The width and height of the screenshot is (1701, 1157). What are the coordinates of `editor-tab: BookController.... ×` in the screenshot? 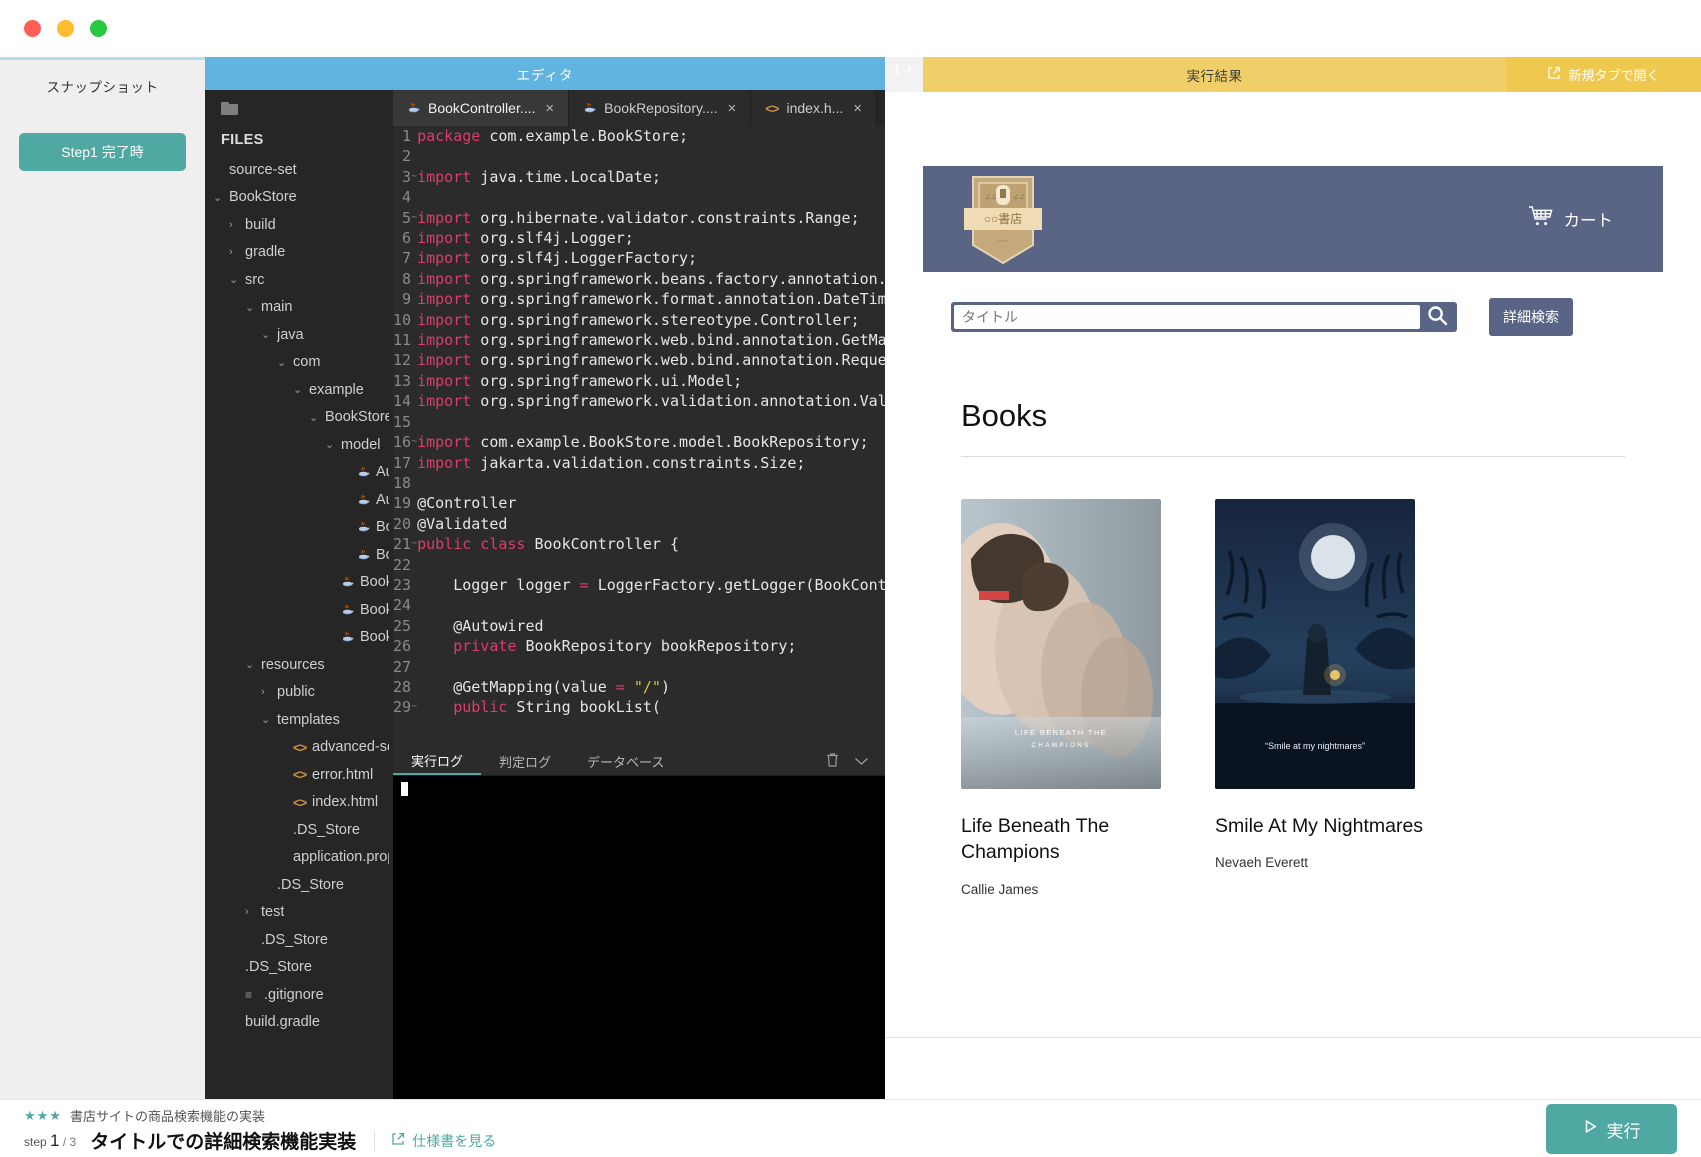 It's located at (481, 108).